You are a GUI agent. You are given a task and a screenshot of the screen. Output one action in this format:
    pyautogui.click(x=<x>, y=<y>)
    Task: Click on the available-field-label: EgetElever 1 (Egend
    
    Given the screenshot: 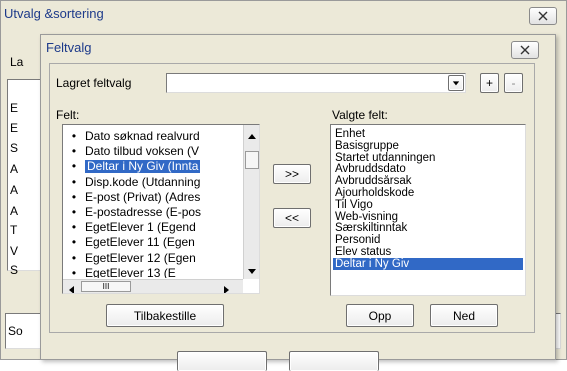 What is the action you would take?
    pyautogui.click(x=140, y=228)
    